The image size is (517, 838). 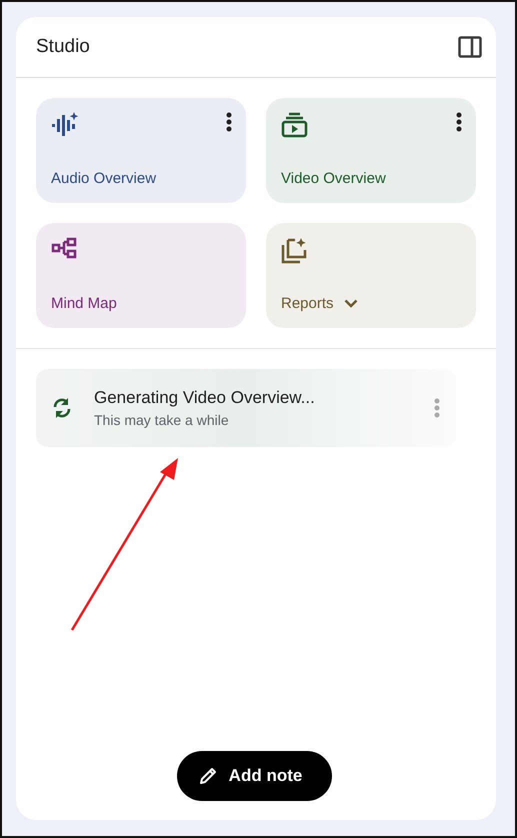 I want to click on tile-label: Mind Map, so click(x=84, y=303).